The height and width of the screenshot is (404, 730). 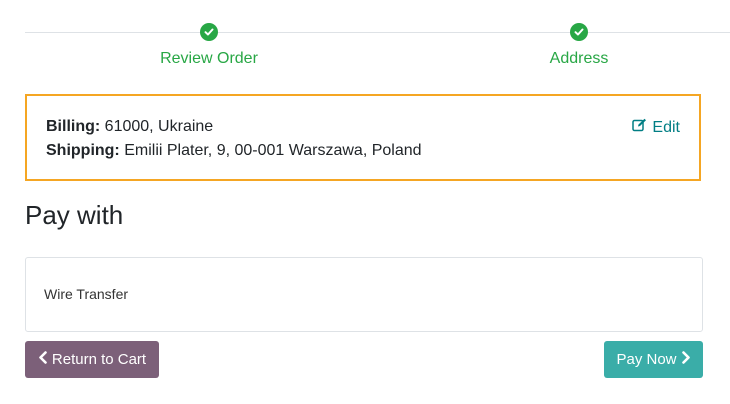 What do you see at coordinates (99, 359) in the screenshot?
I see `return-to-cart-label: Return to Cart` at bounding box center [99, 359].